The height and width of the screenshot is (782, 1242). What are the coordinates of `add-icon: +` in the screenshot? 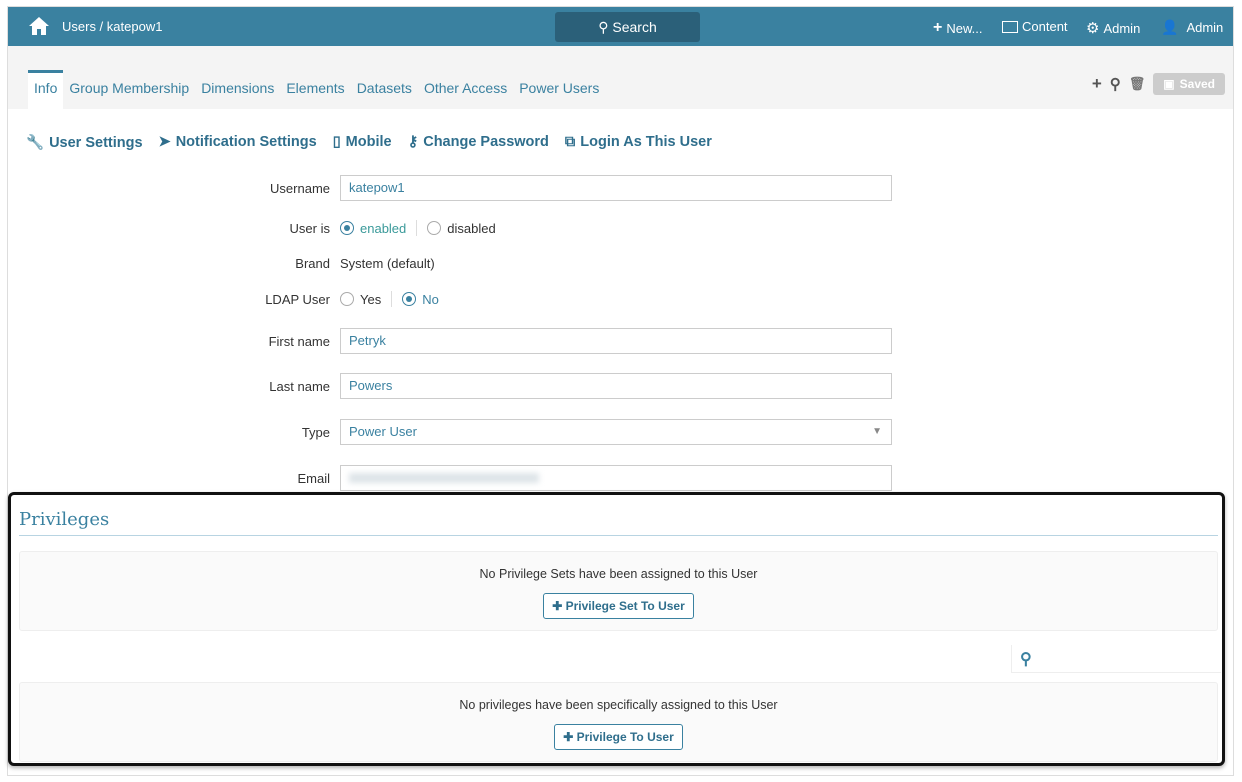 It's located at (1097, 84).